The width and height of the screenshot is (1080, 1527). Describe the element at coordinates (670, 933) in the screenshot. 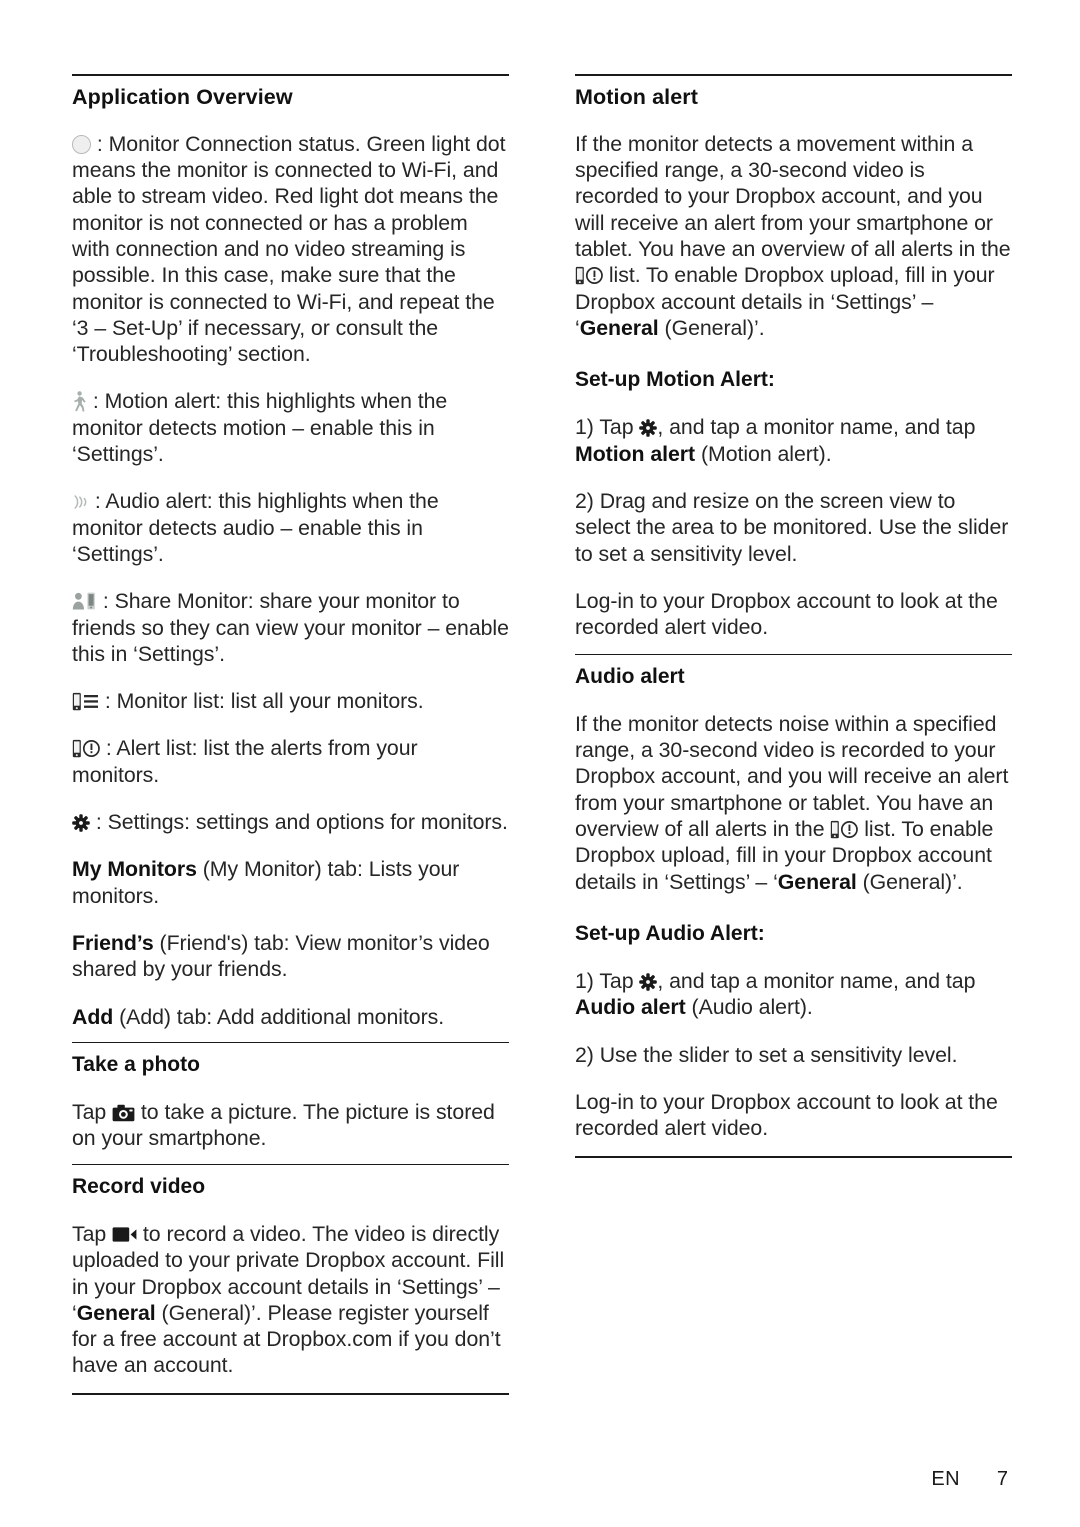

I see `heading-setup-audio-alert: Set-up Audio Alert:` at that location.